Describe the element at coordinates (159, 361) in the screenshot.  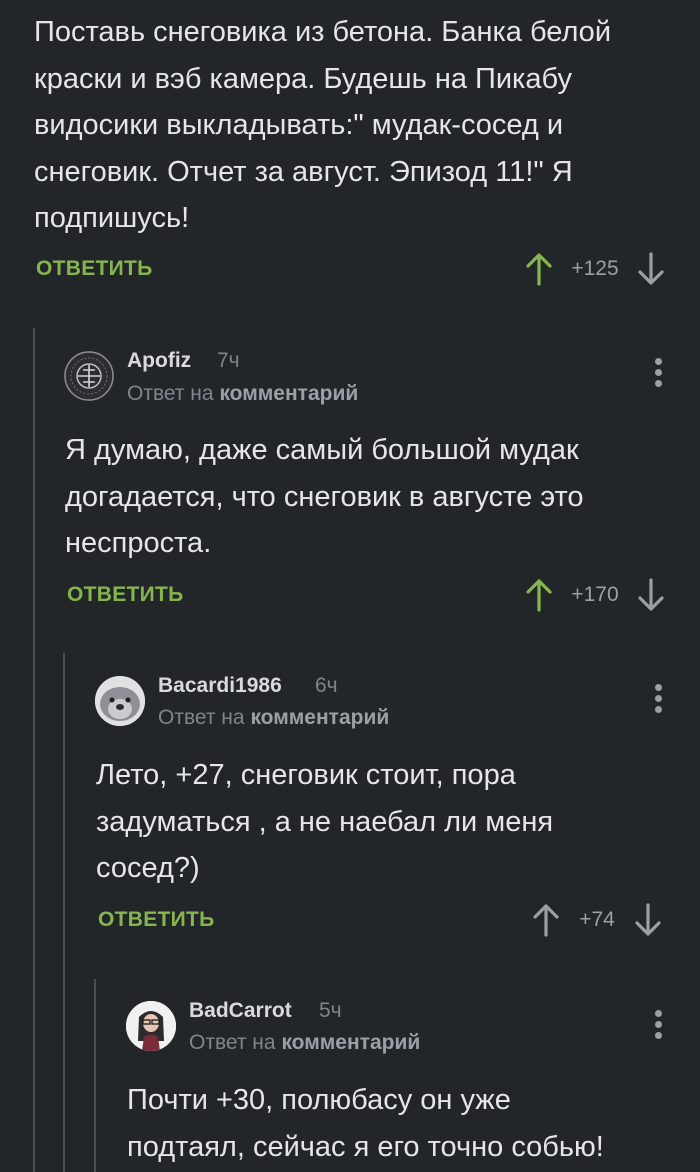
I see `username: Apofiz` at that location.